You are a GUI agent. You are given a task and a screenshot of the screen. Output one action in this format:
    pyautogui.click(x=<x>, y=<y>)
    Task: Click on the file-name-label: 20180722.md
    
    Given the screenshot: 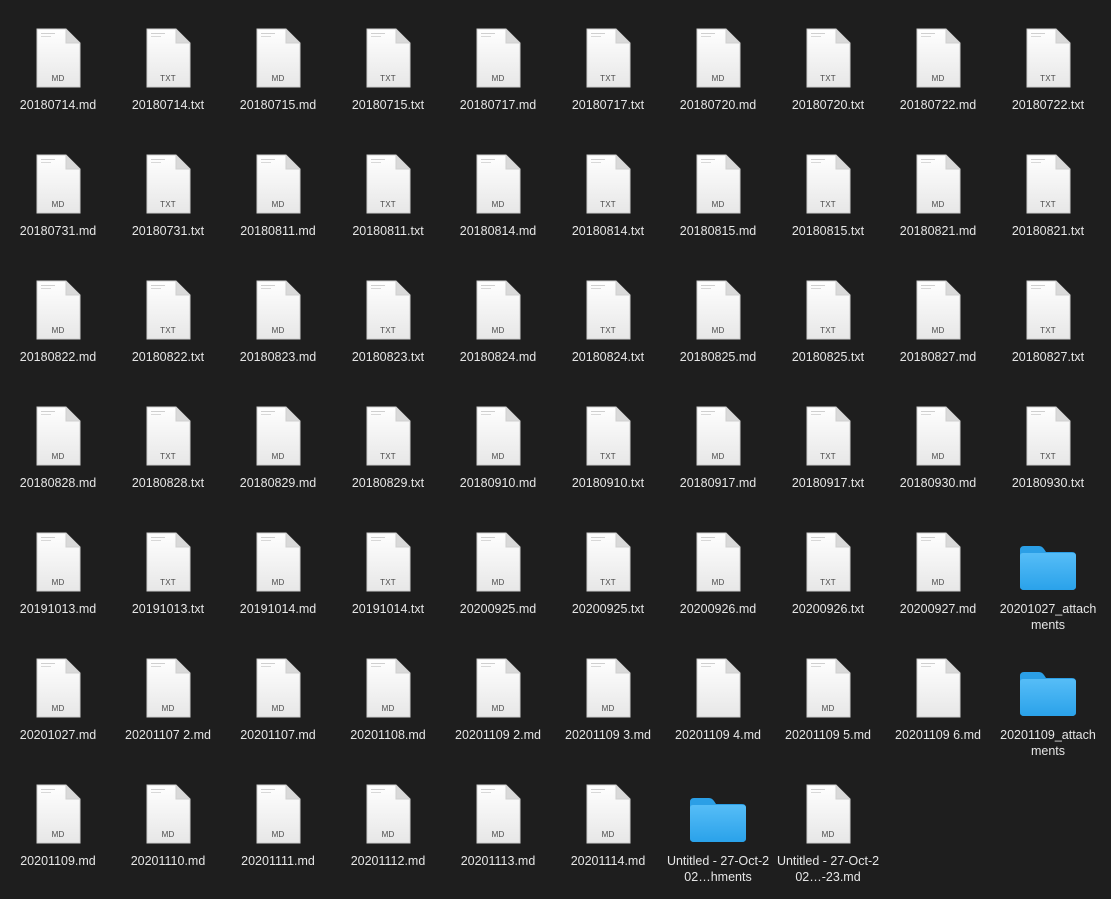 What is the action you would take?
    pyautogui.click(x=938, y=105)
    